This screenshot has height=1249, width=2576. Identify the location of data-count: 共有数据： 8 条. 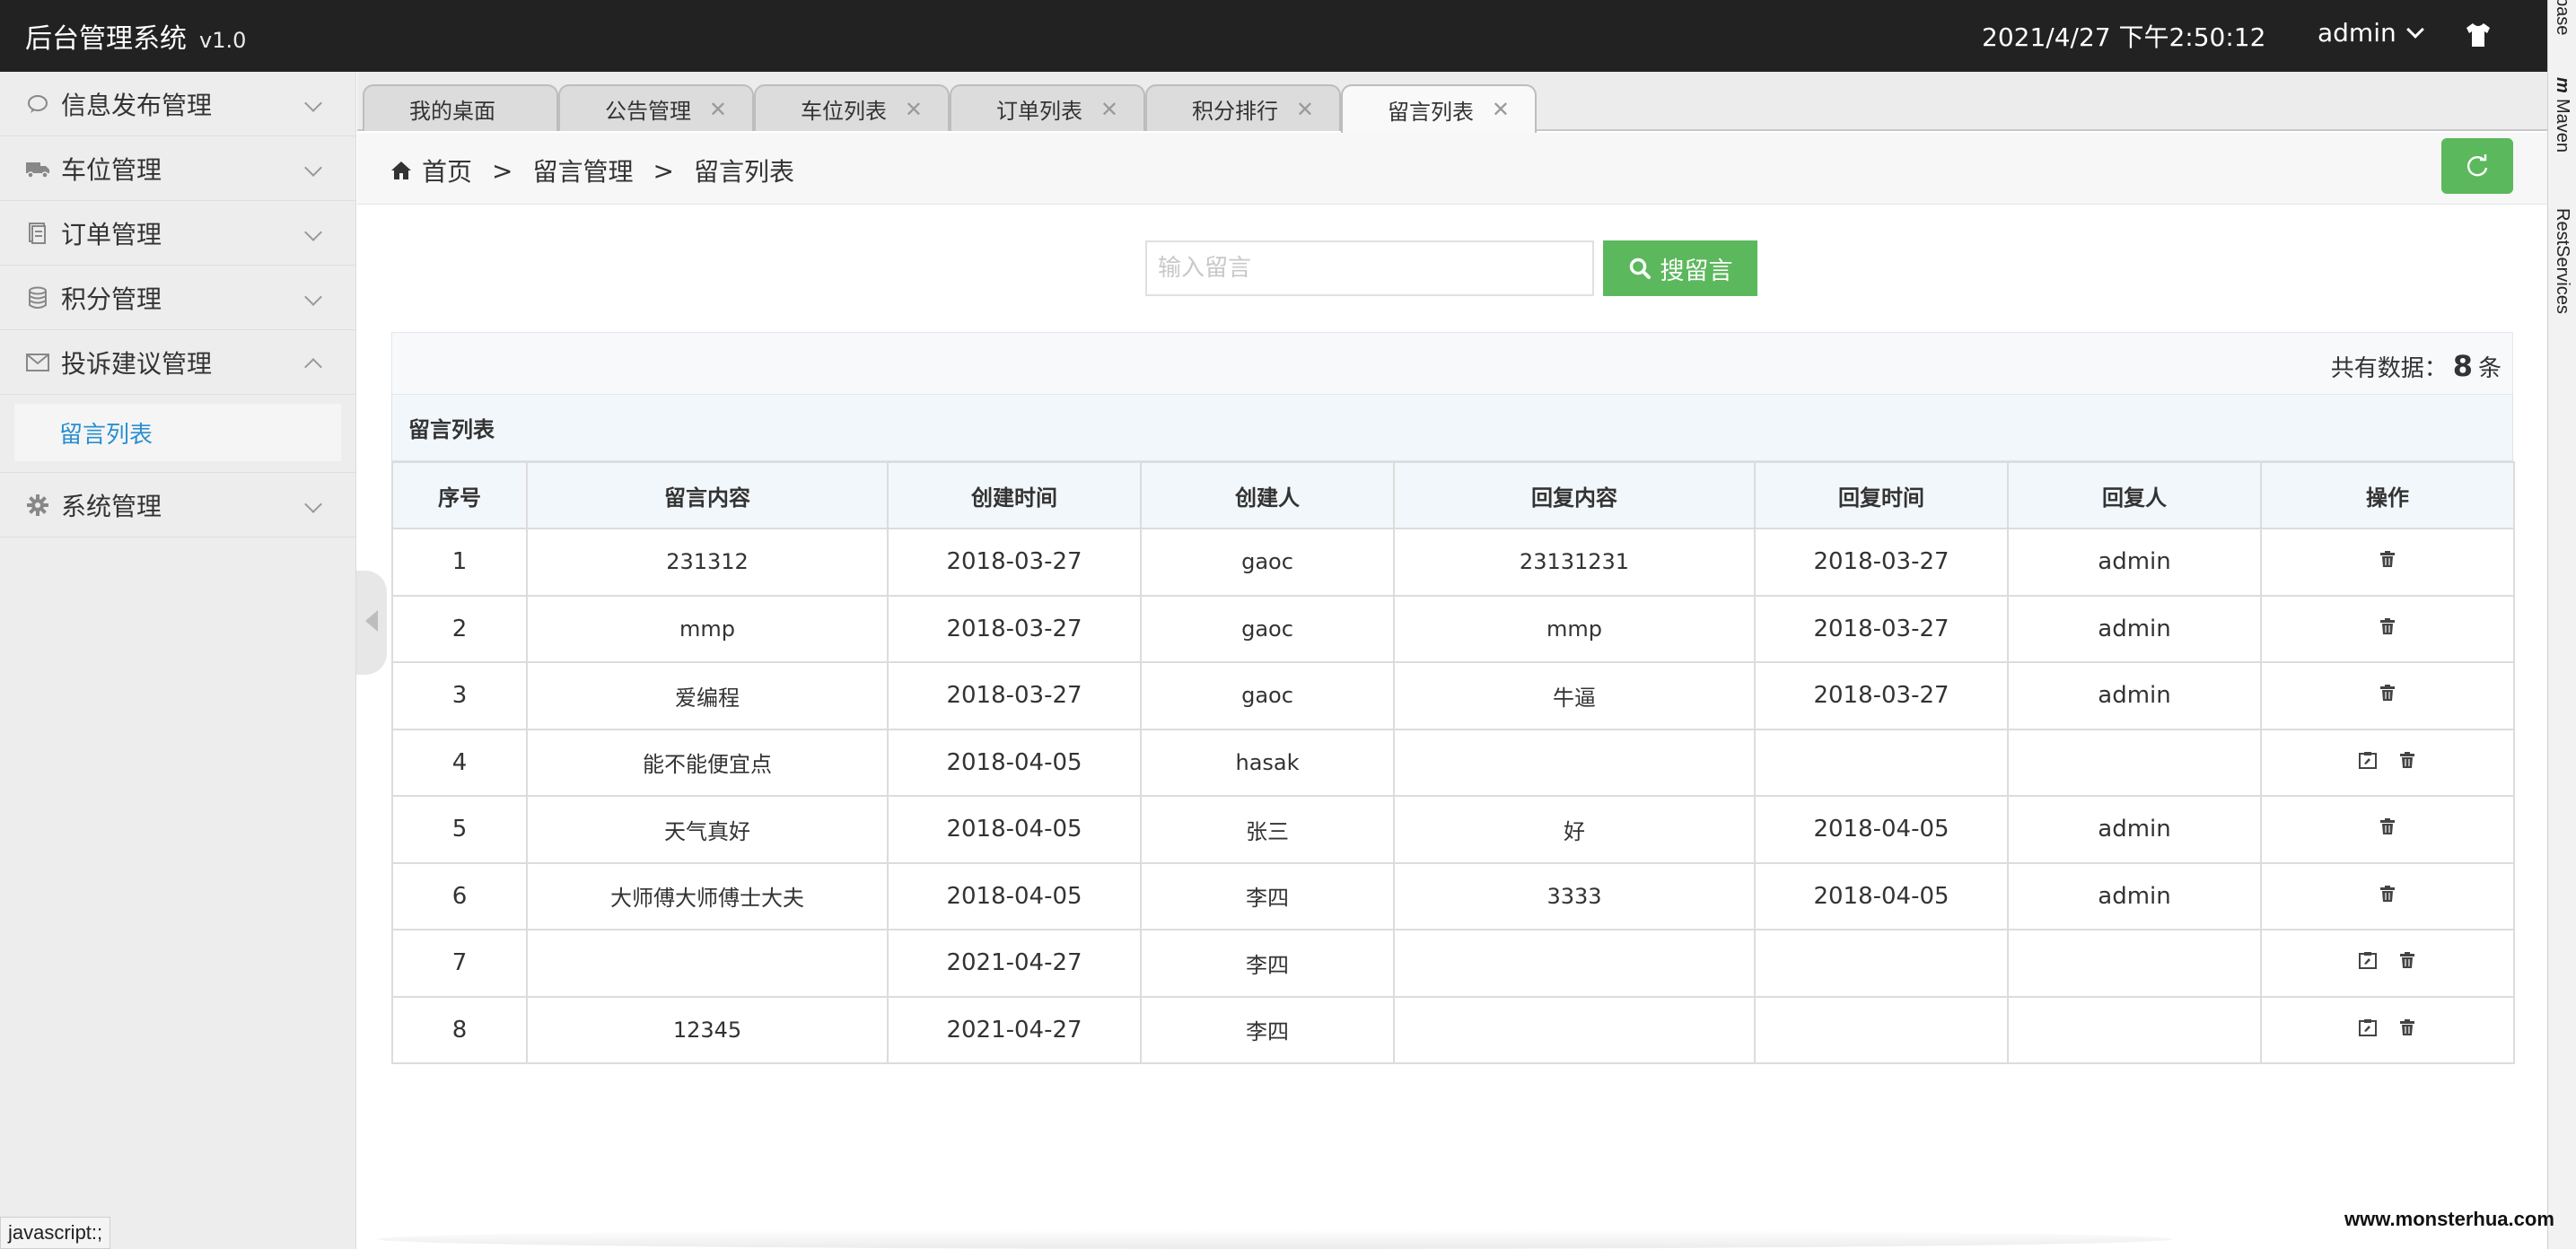
(2416, 366).